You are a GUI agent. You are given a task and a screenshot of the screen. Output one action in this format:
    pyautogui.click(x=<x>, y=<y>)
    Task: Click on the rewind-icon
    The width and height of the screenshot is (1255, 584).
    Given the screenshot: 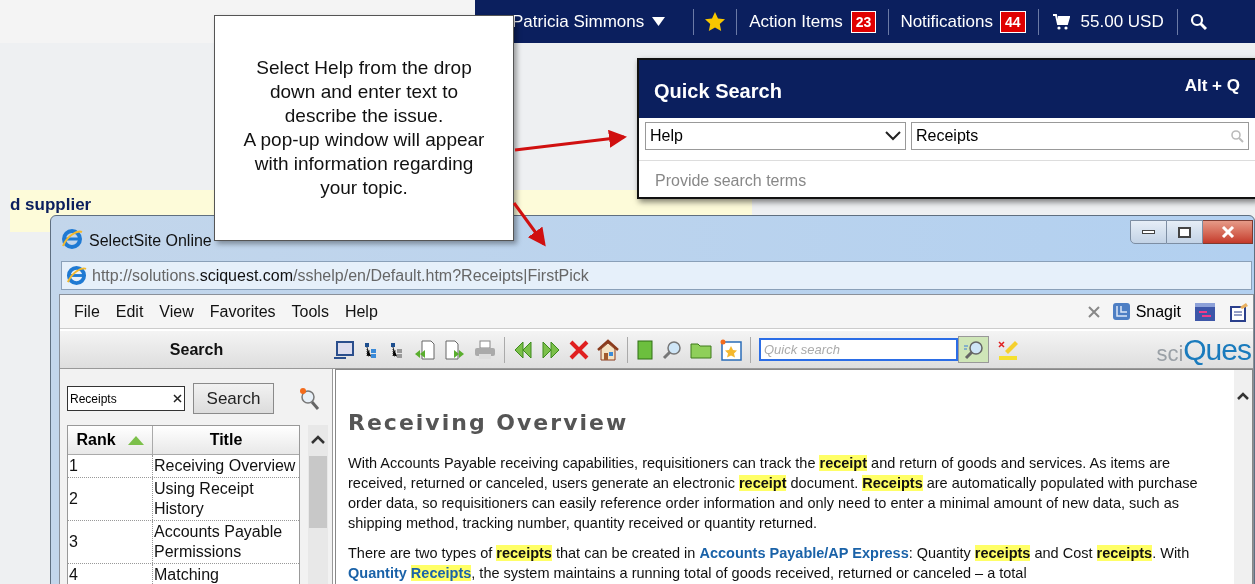 What is the action you would take?
    pyautogui.click(x=523, y=349)
    